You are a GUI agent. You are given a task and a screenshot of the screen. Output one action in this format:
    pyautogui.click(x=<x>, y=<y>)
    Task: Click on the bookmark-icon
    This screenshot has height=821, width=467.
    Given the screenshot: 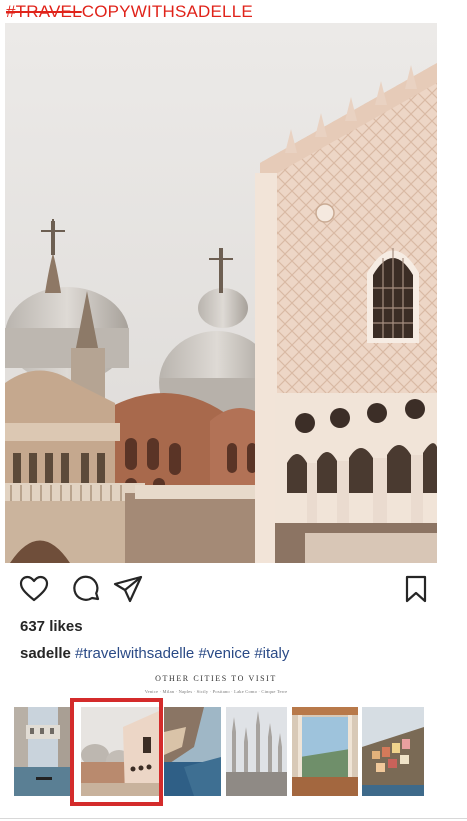 What is the action you would take?
    pyautogui.click(x=416, y=589)
    